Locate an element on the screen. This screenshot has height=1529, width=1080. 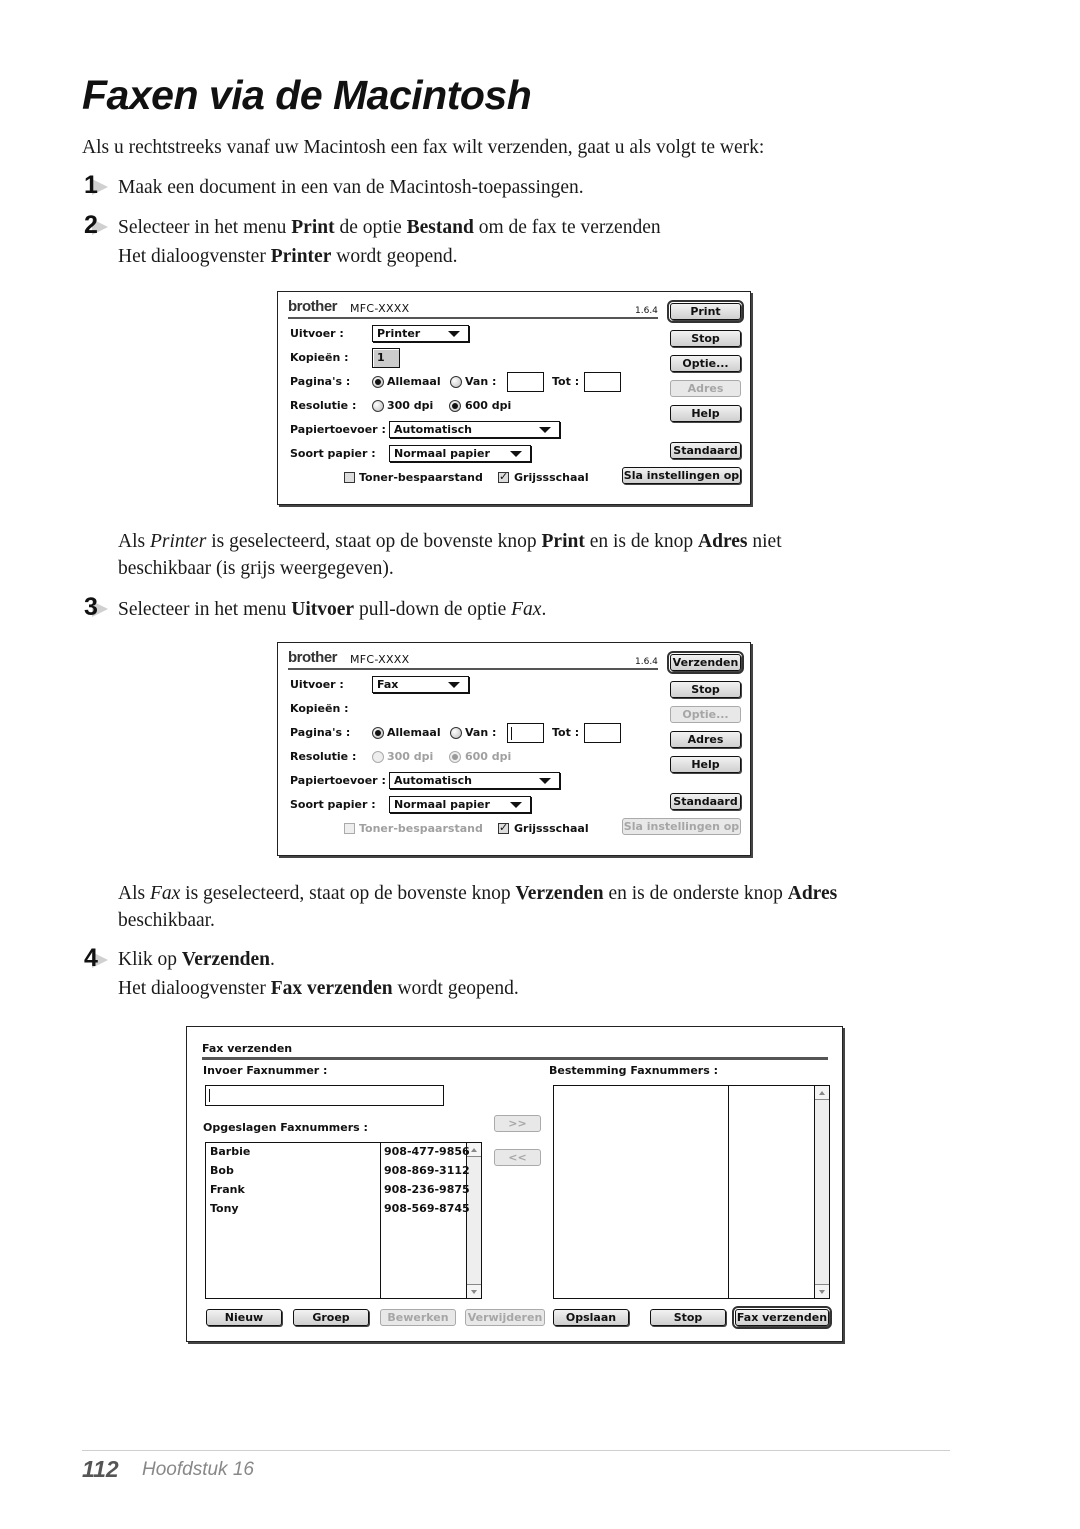
send-button: Verzenden is located at coordinates (705, 662).